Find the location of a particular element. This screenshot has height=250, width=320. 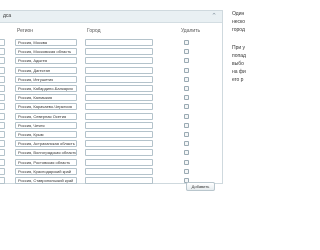

region-field: Россия, Калмыкия is located at coordinates (46, 98).